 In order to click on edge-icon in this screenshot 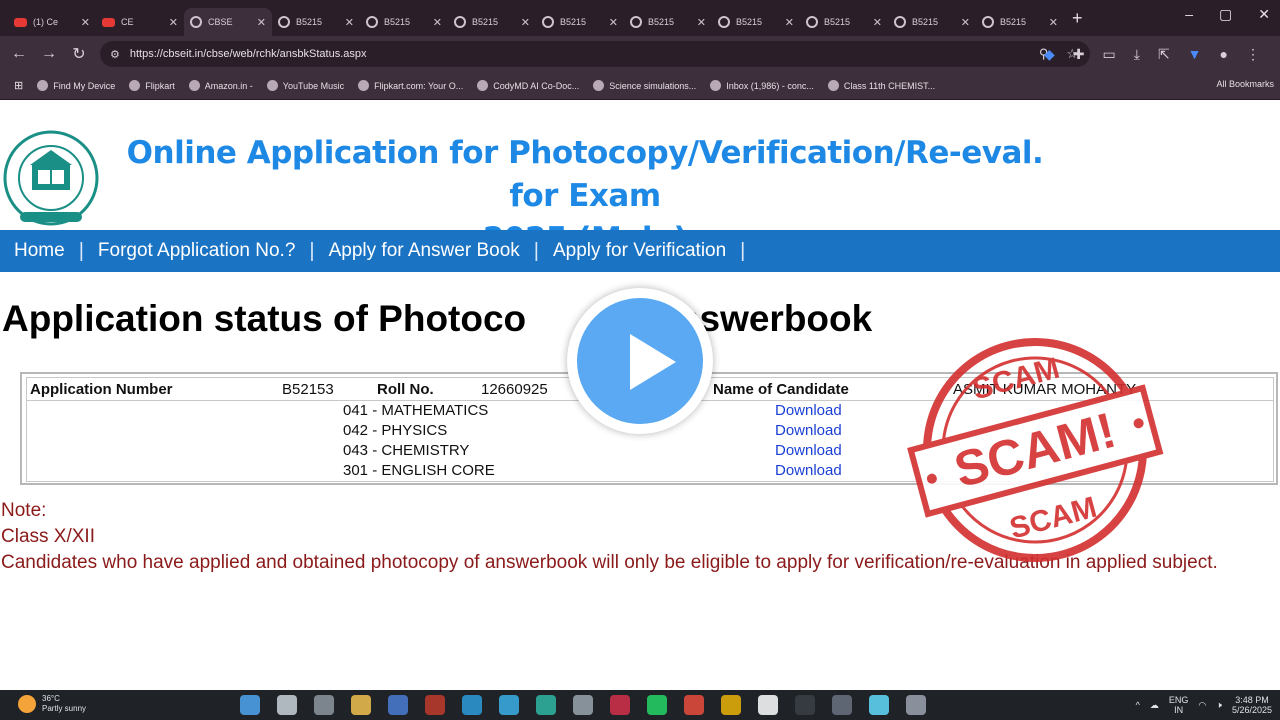, I will do `click(472, 705)`.